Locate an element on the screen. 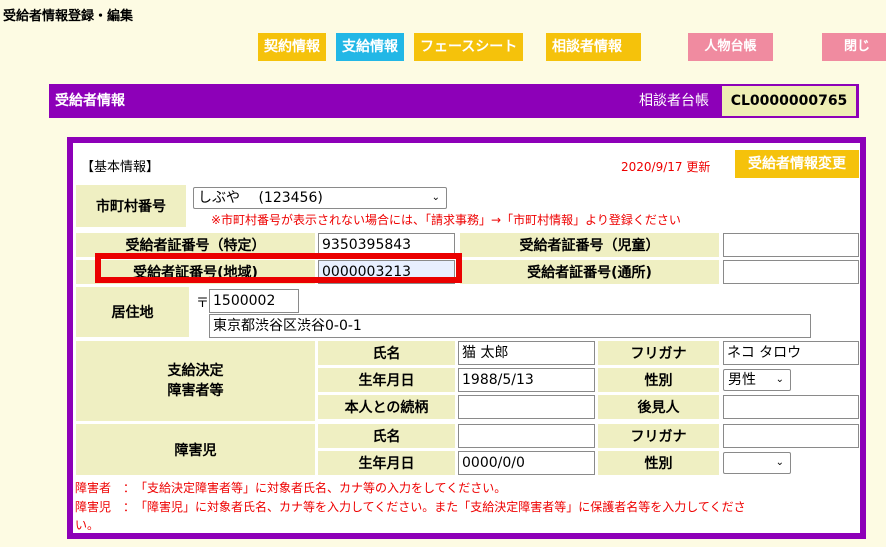 The height and width of the screenshot is (547, 886). guardian-label: 後見人 is located at coordinates (658, 407).